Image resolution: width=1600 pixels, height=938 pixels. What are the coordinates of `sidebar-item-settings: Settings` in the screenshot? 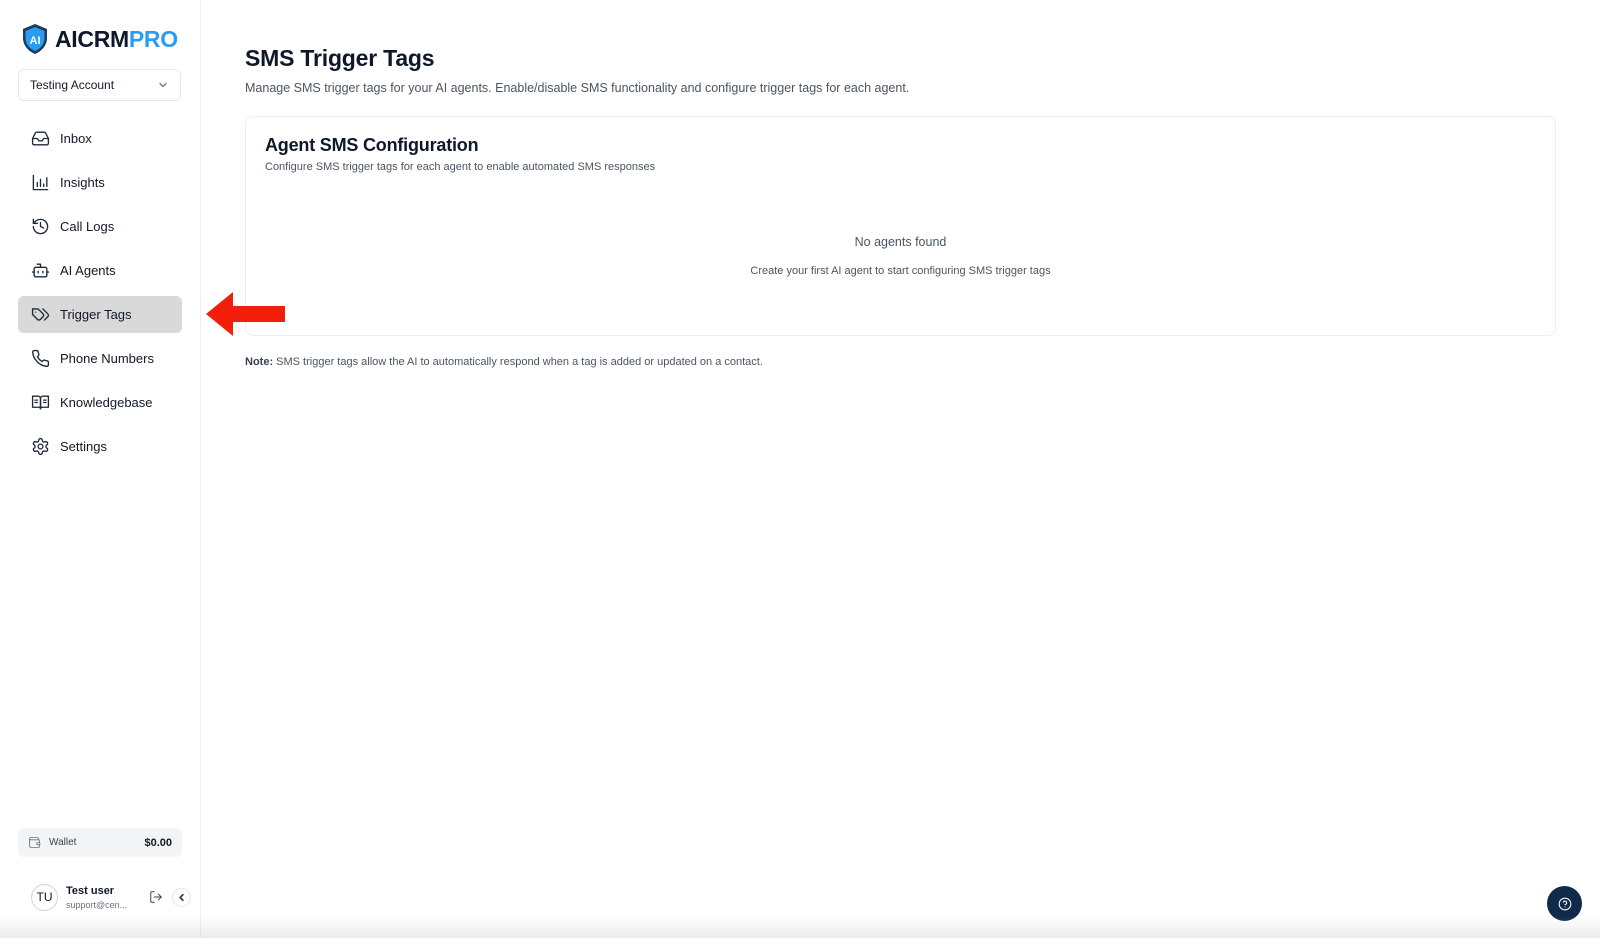 It's located at (100, 446).